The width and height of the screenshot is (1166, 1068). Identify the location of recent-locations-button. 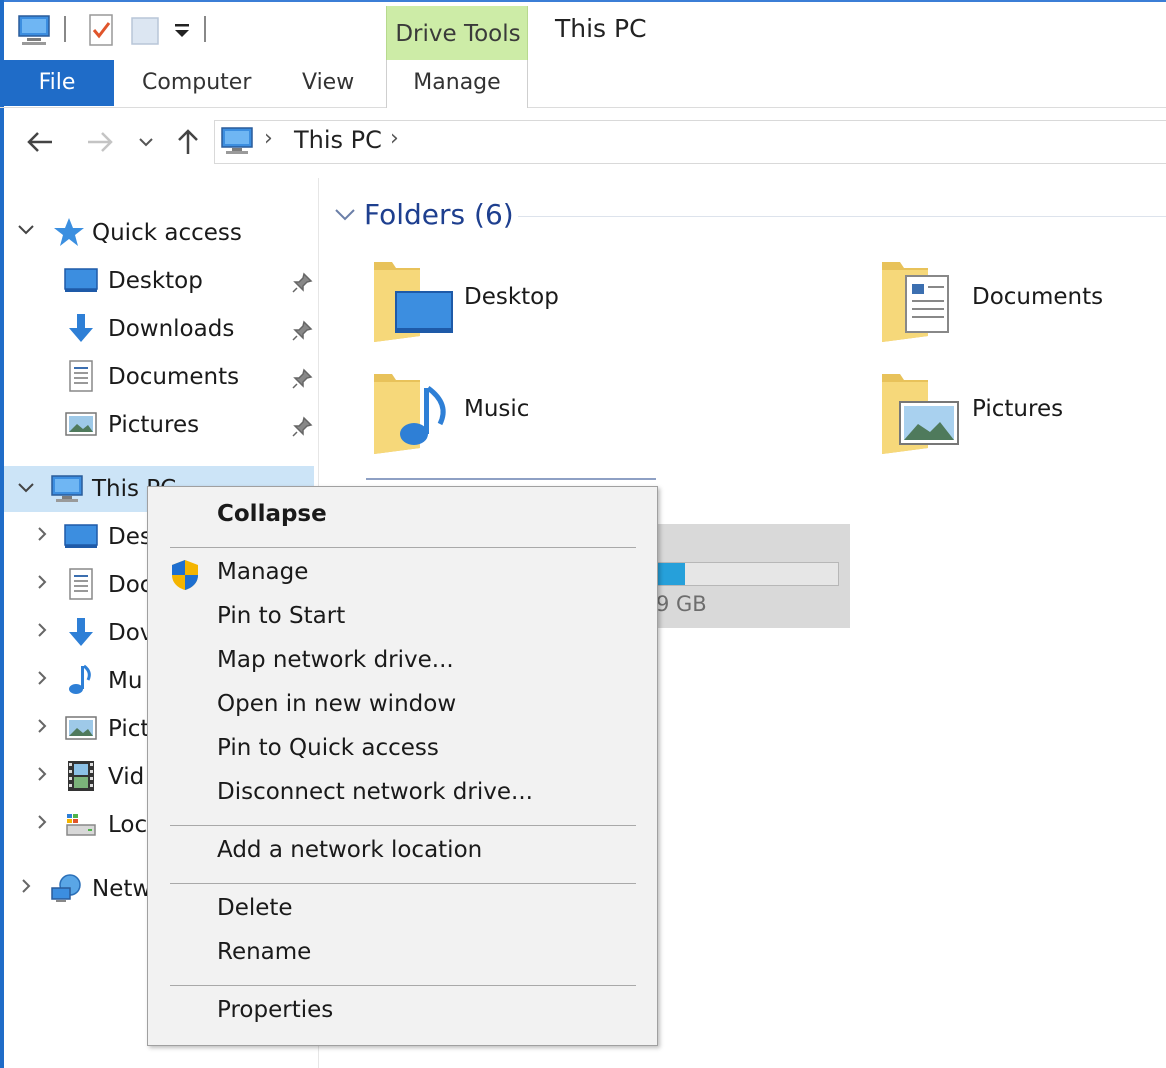
(146, 142).